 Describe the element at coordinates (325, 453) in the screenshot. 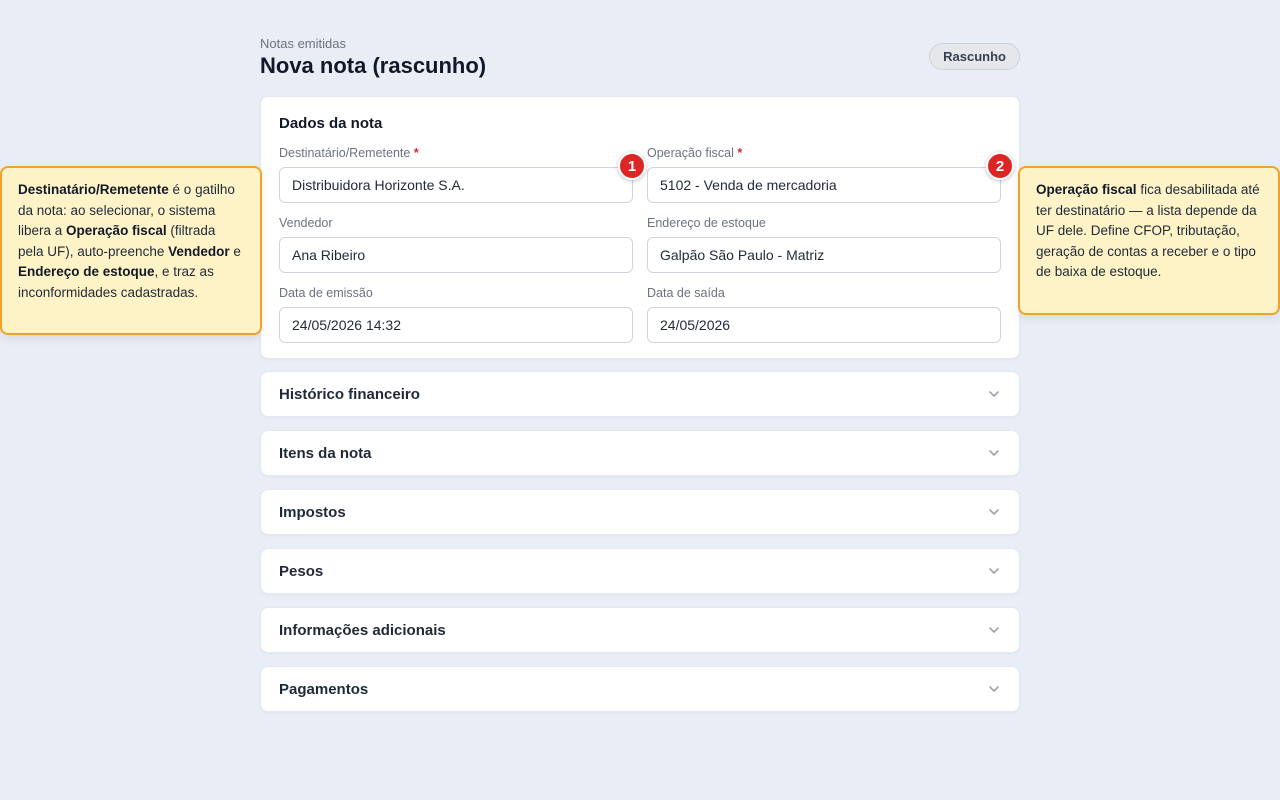

I see `accordion-title: Itens da nota` at that location.